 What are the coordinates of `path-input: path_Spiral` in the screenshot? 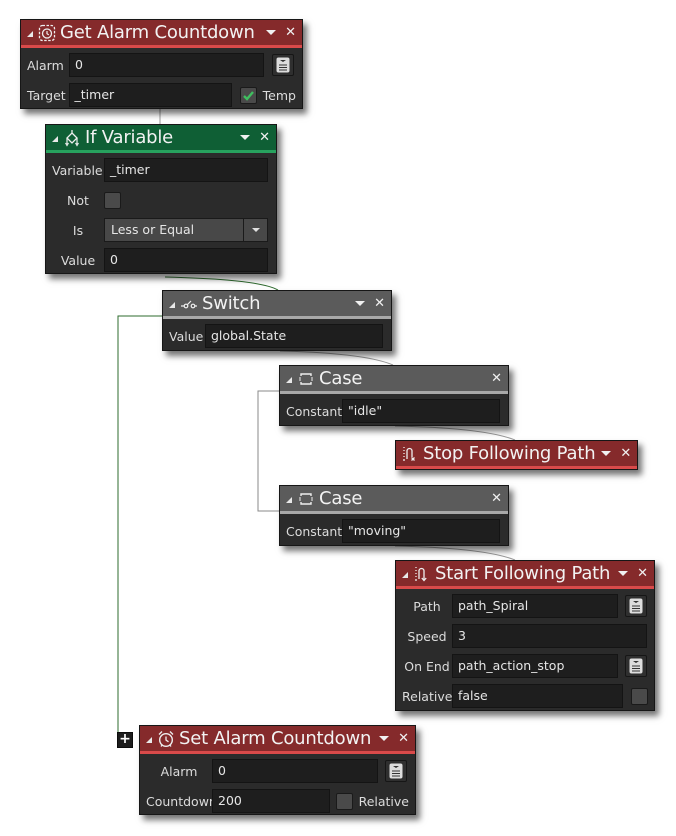 It's located at (535, 606).